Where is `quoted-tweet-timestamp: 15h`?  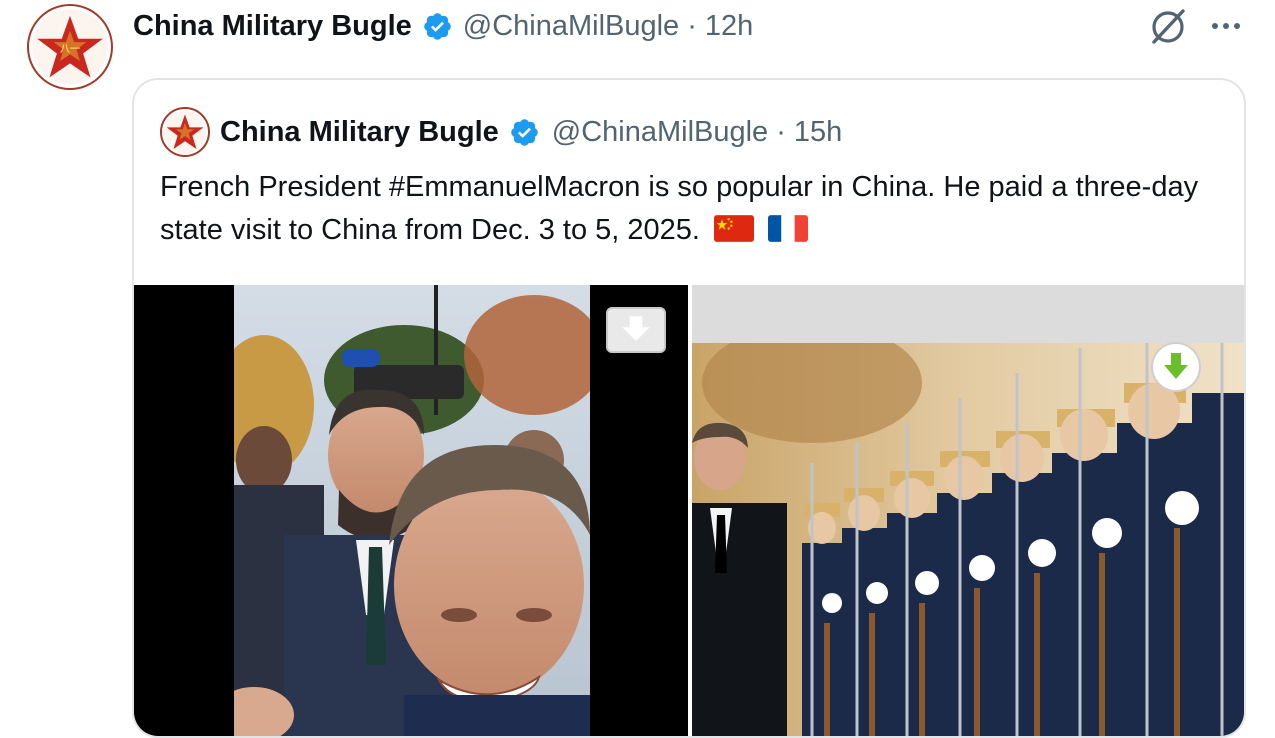 quoted-tweet-timestamp: 15h is located at coordinates (818, 132).